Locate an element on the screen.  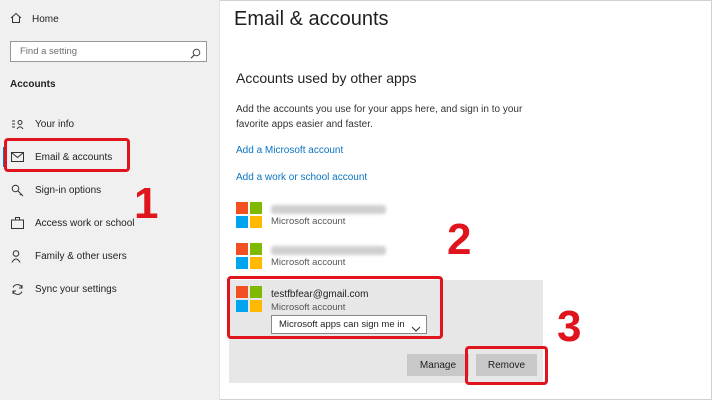
sidebar-item-label: Family & other users is located at coordinates (81, 256).